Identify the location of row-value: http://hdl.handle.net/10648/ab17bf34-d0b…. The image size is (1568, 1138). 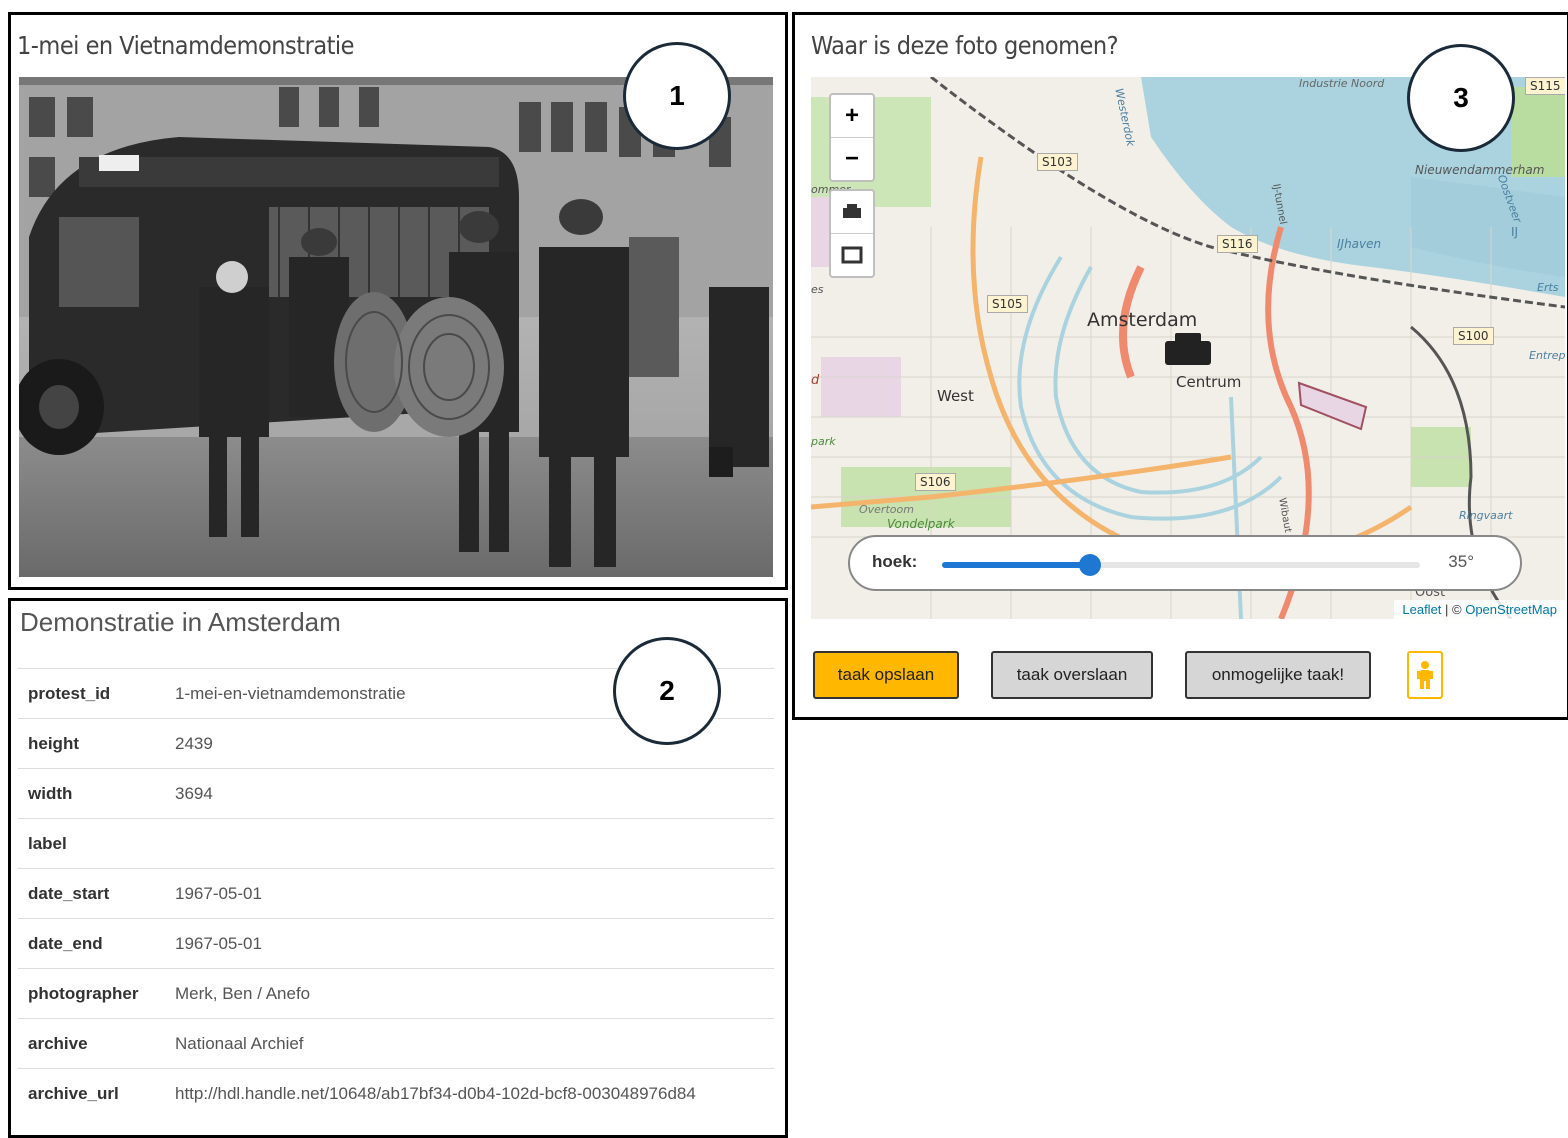
(469, 1093).